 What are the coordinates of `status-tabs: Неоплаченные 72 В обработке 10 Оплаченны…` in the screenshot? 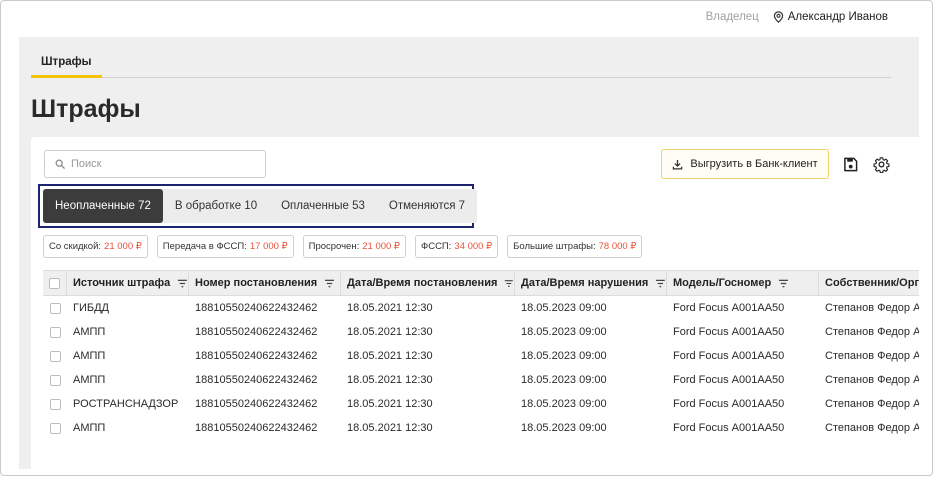 It's located at (260, 206).